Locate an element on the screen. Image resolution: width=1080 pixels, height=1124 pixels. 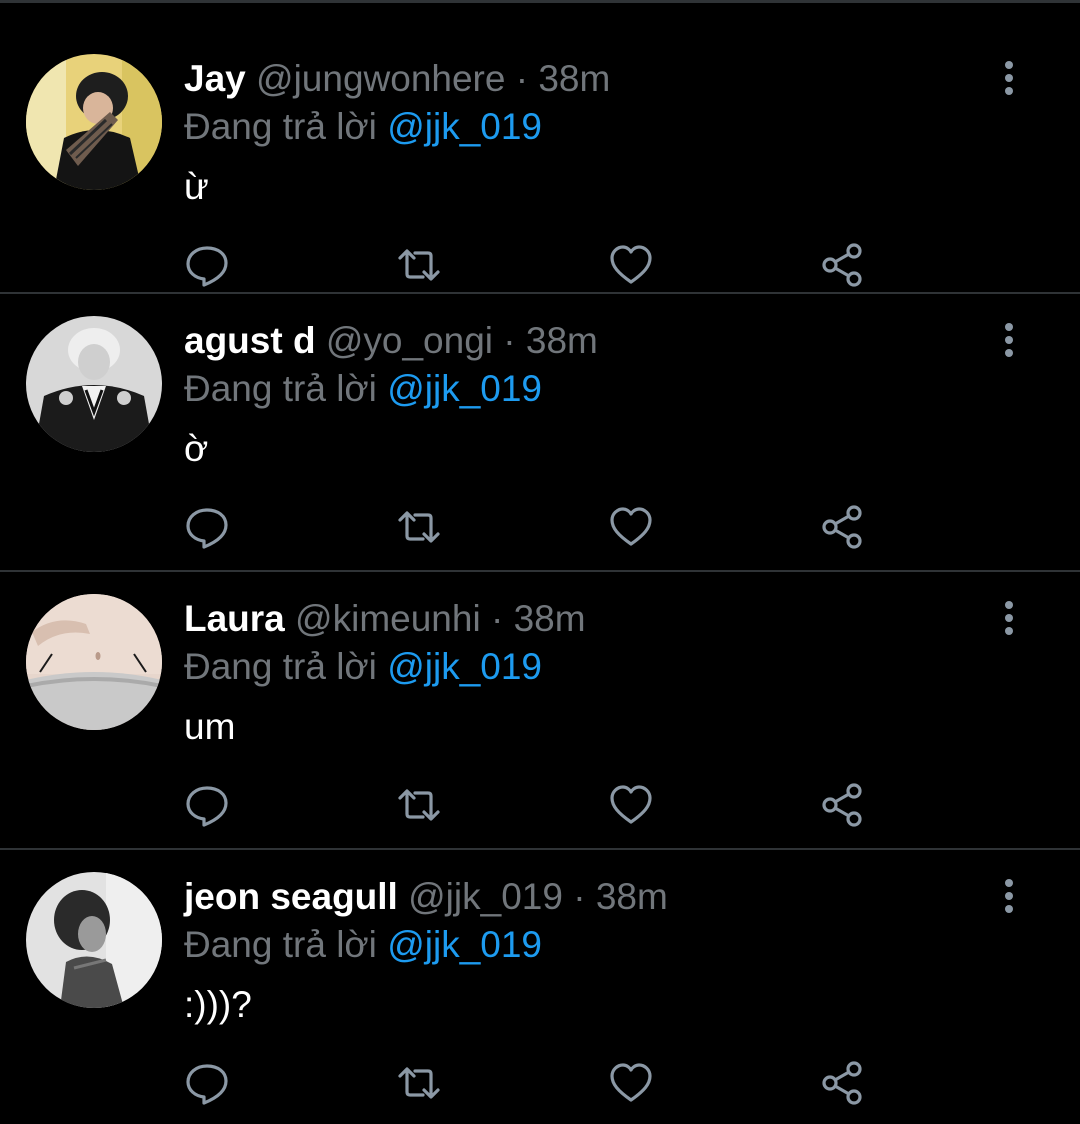
display-name: jeon seagull is located at coordinates (291, 896).